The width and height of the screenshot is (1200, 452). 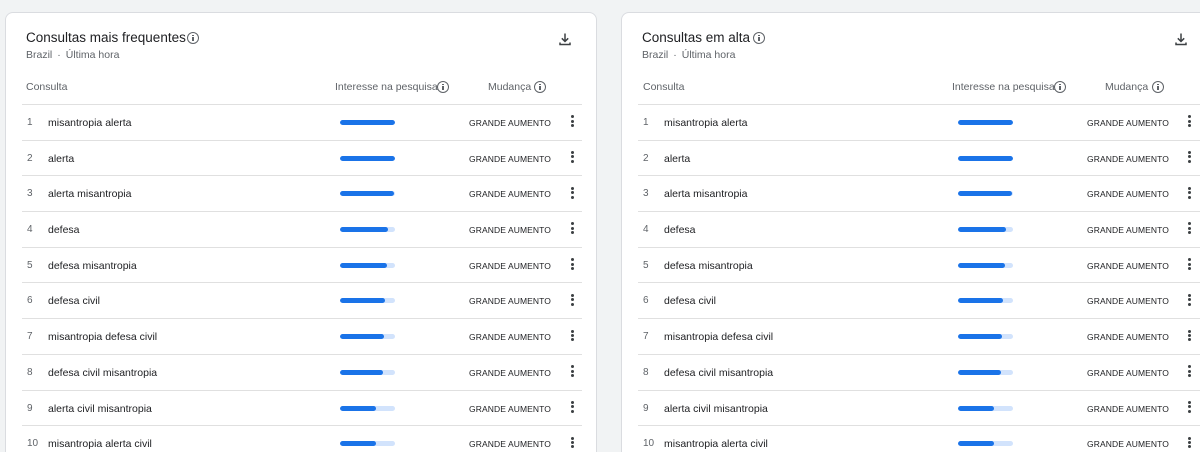 I want to click on rank-number: 10, so click(x=33, y=444).